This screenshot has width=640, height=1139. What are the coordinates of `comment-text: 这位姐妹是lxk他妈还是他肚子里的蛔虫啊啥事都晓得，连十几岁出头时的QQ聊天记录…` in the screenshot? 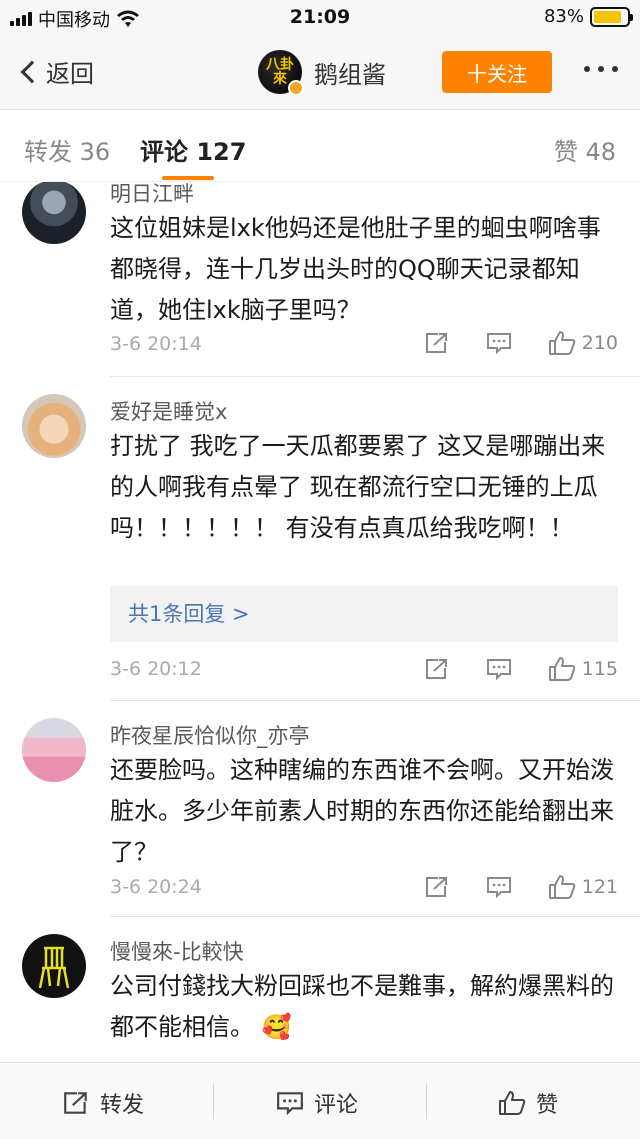 It's located at (355, 269).